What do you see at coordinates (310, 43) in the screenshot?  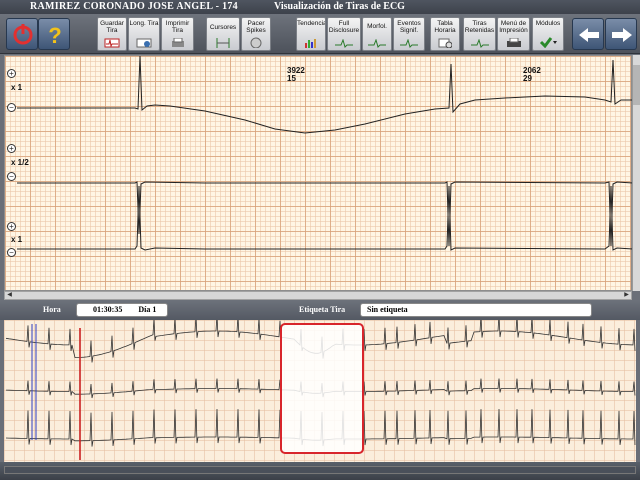 I see `trends-icon` at bounding box center [310, 43].